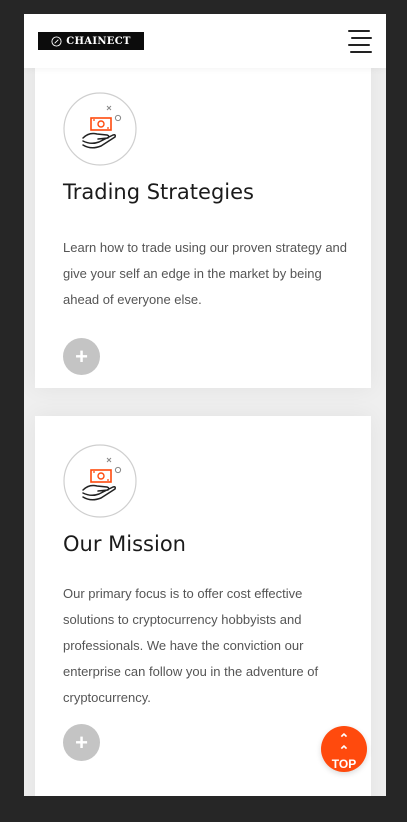 This screenshot has width=407, height=822. What do you see at coordinates (98, 41) in the screenshot?
I see `logo-text: CHAINECT` at bounding box center [98, 41].